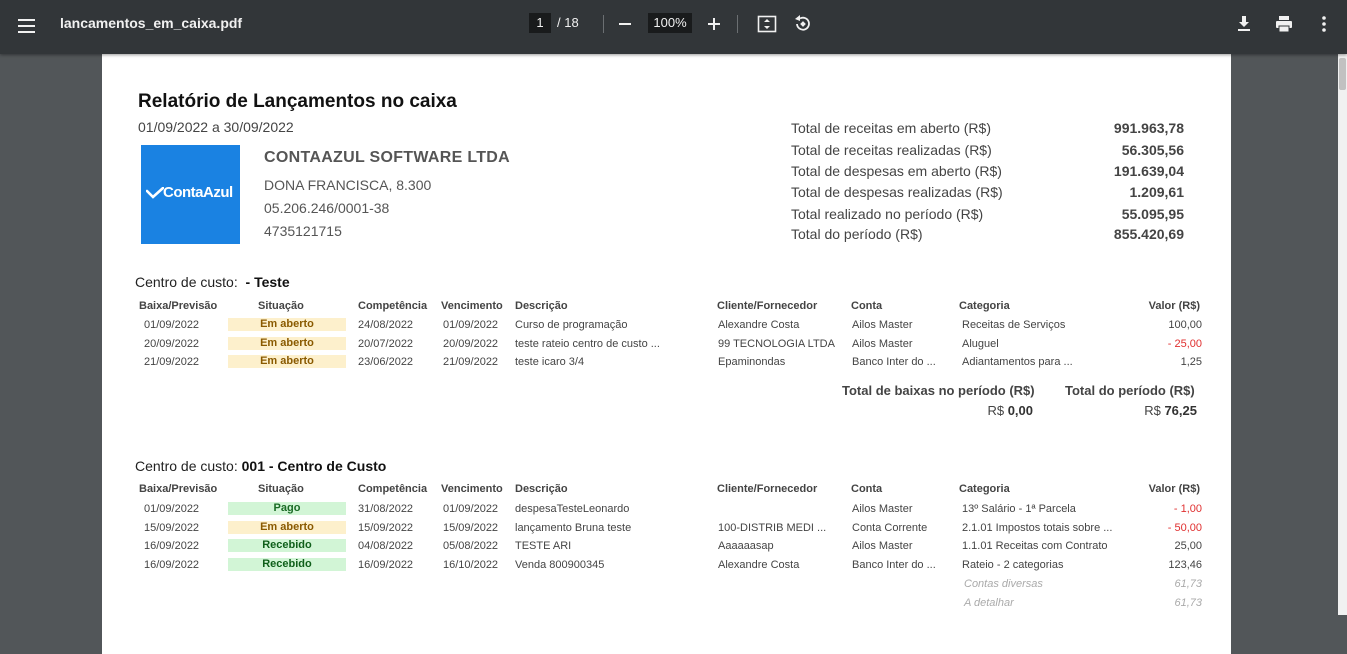  I want to click on total-label: Total de receitas em aberto (R$), so click(891, 128).